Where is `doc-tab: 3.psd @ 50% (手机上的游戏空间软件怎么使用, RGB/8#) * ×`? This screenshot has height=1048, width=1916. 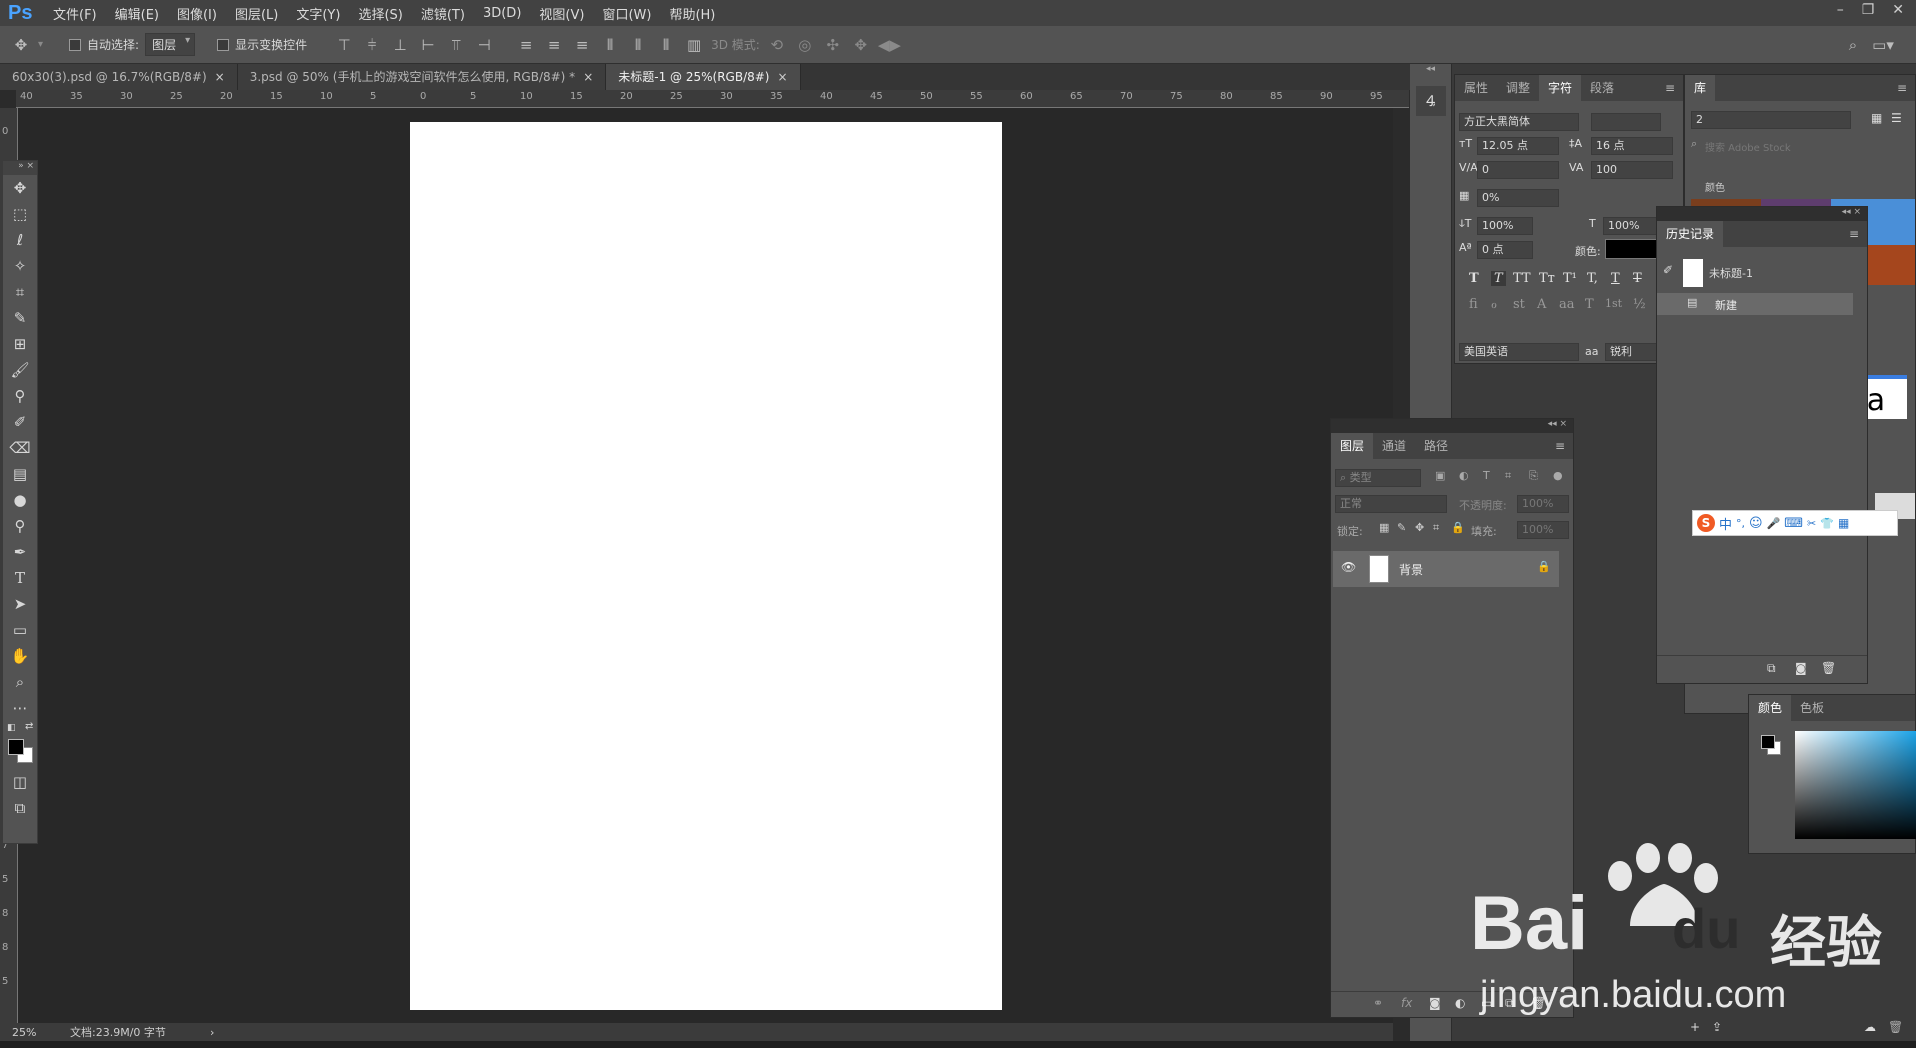
doc-tab: 3.psd @ 50% (手机上的游戏空间软件怎么使用, RGB/8#) * × is located at coordinates (422, 77).